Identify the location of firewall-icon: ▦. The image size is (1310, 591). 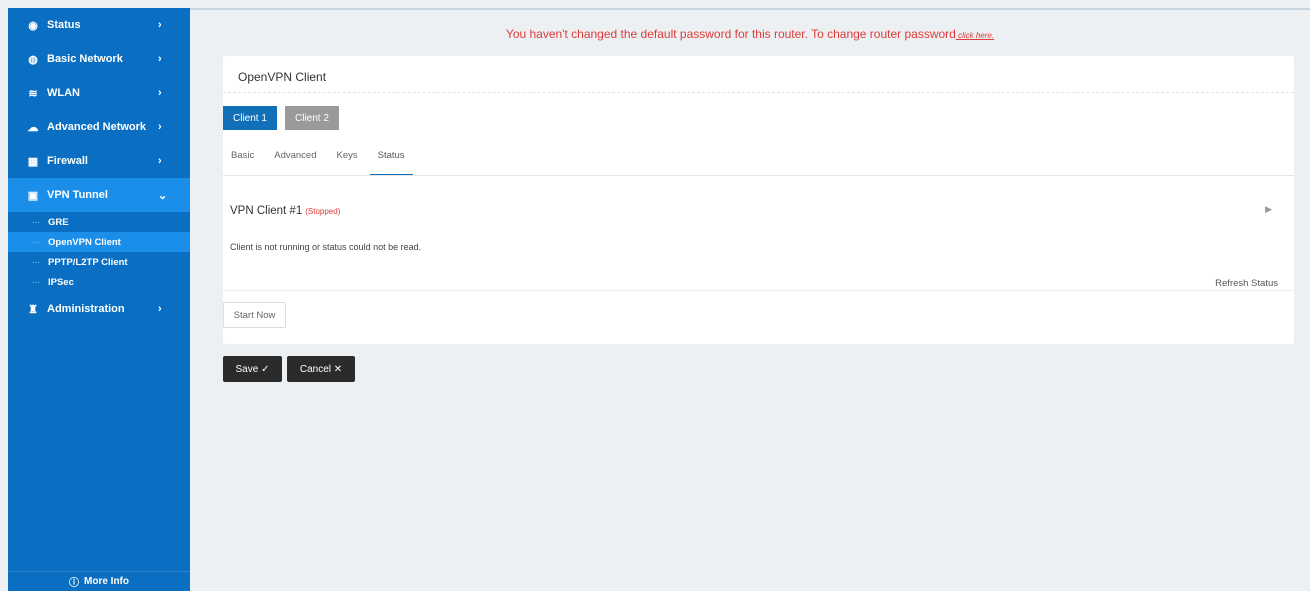
(33, 161).